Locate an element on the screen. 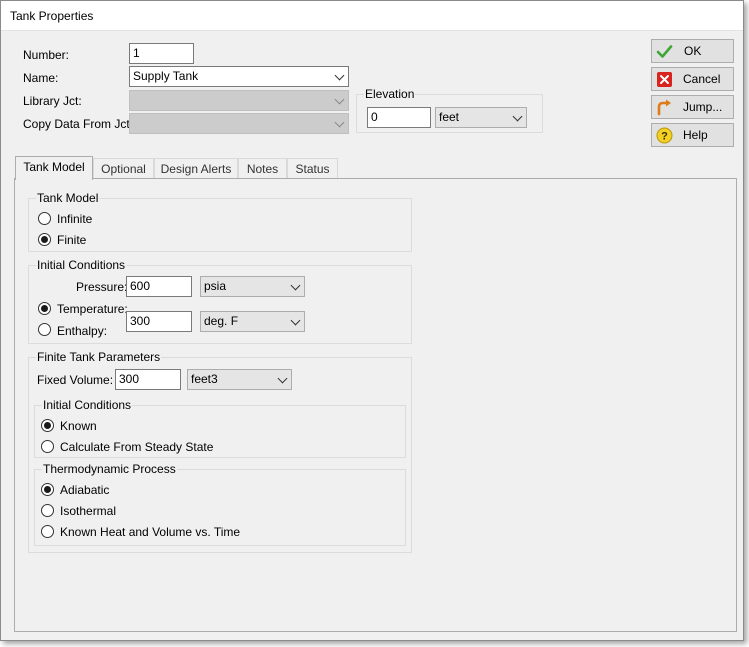  name-combo: Supply Tank is located at coordinates (239, 76).